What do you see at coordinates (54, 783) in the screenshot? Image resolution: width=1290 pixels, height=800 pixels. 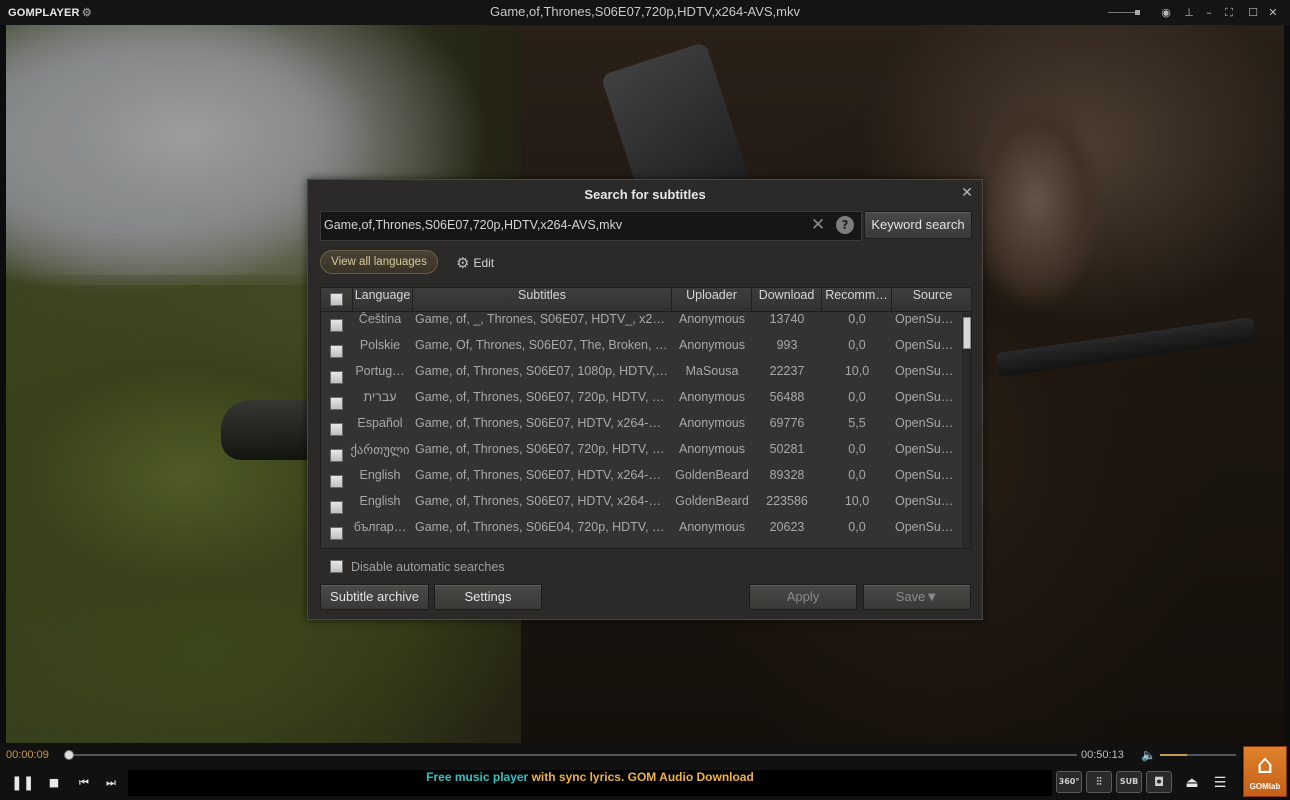 I see `stop-icon: ■` at bounding box center [54, 783].